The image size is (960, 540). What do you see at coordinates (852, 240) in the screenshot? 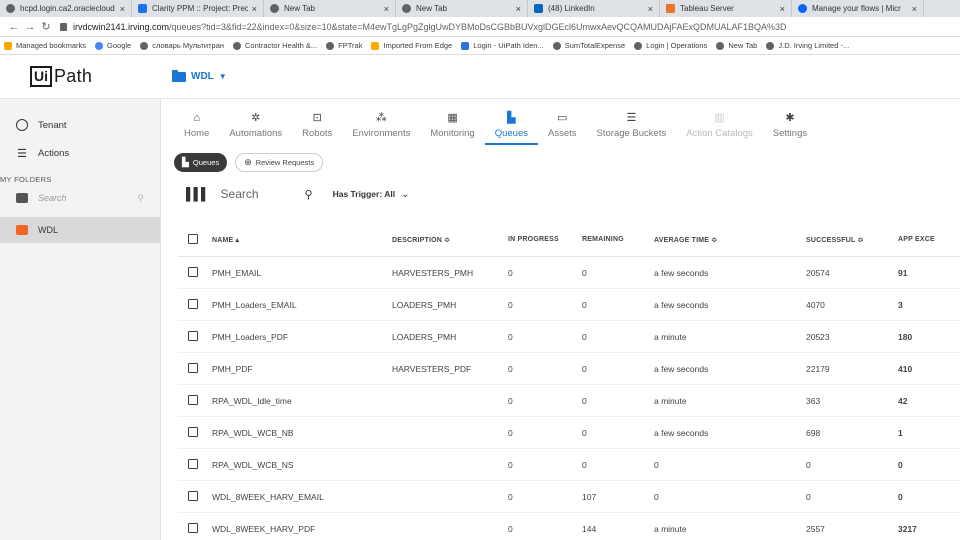
I see `column-header-successful: SUCCESSFUL ≎` at bounding box center [852, 240].